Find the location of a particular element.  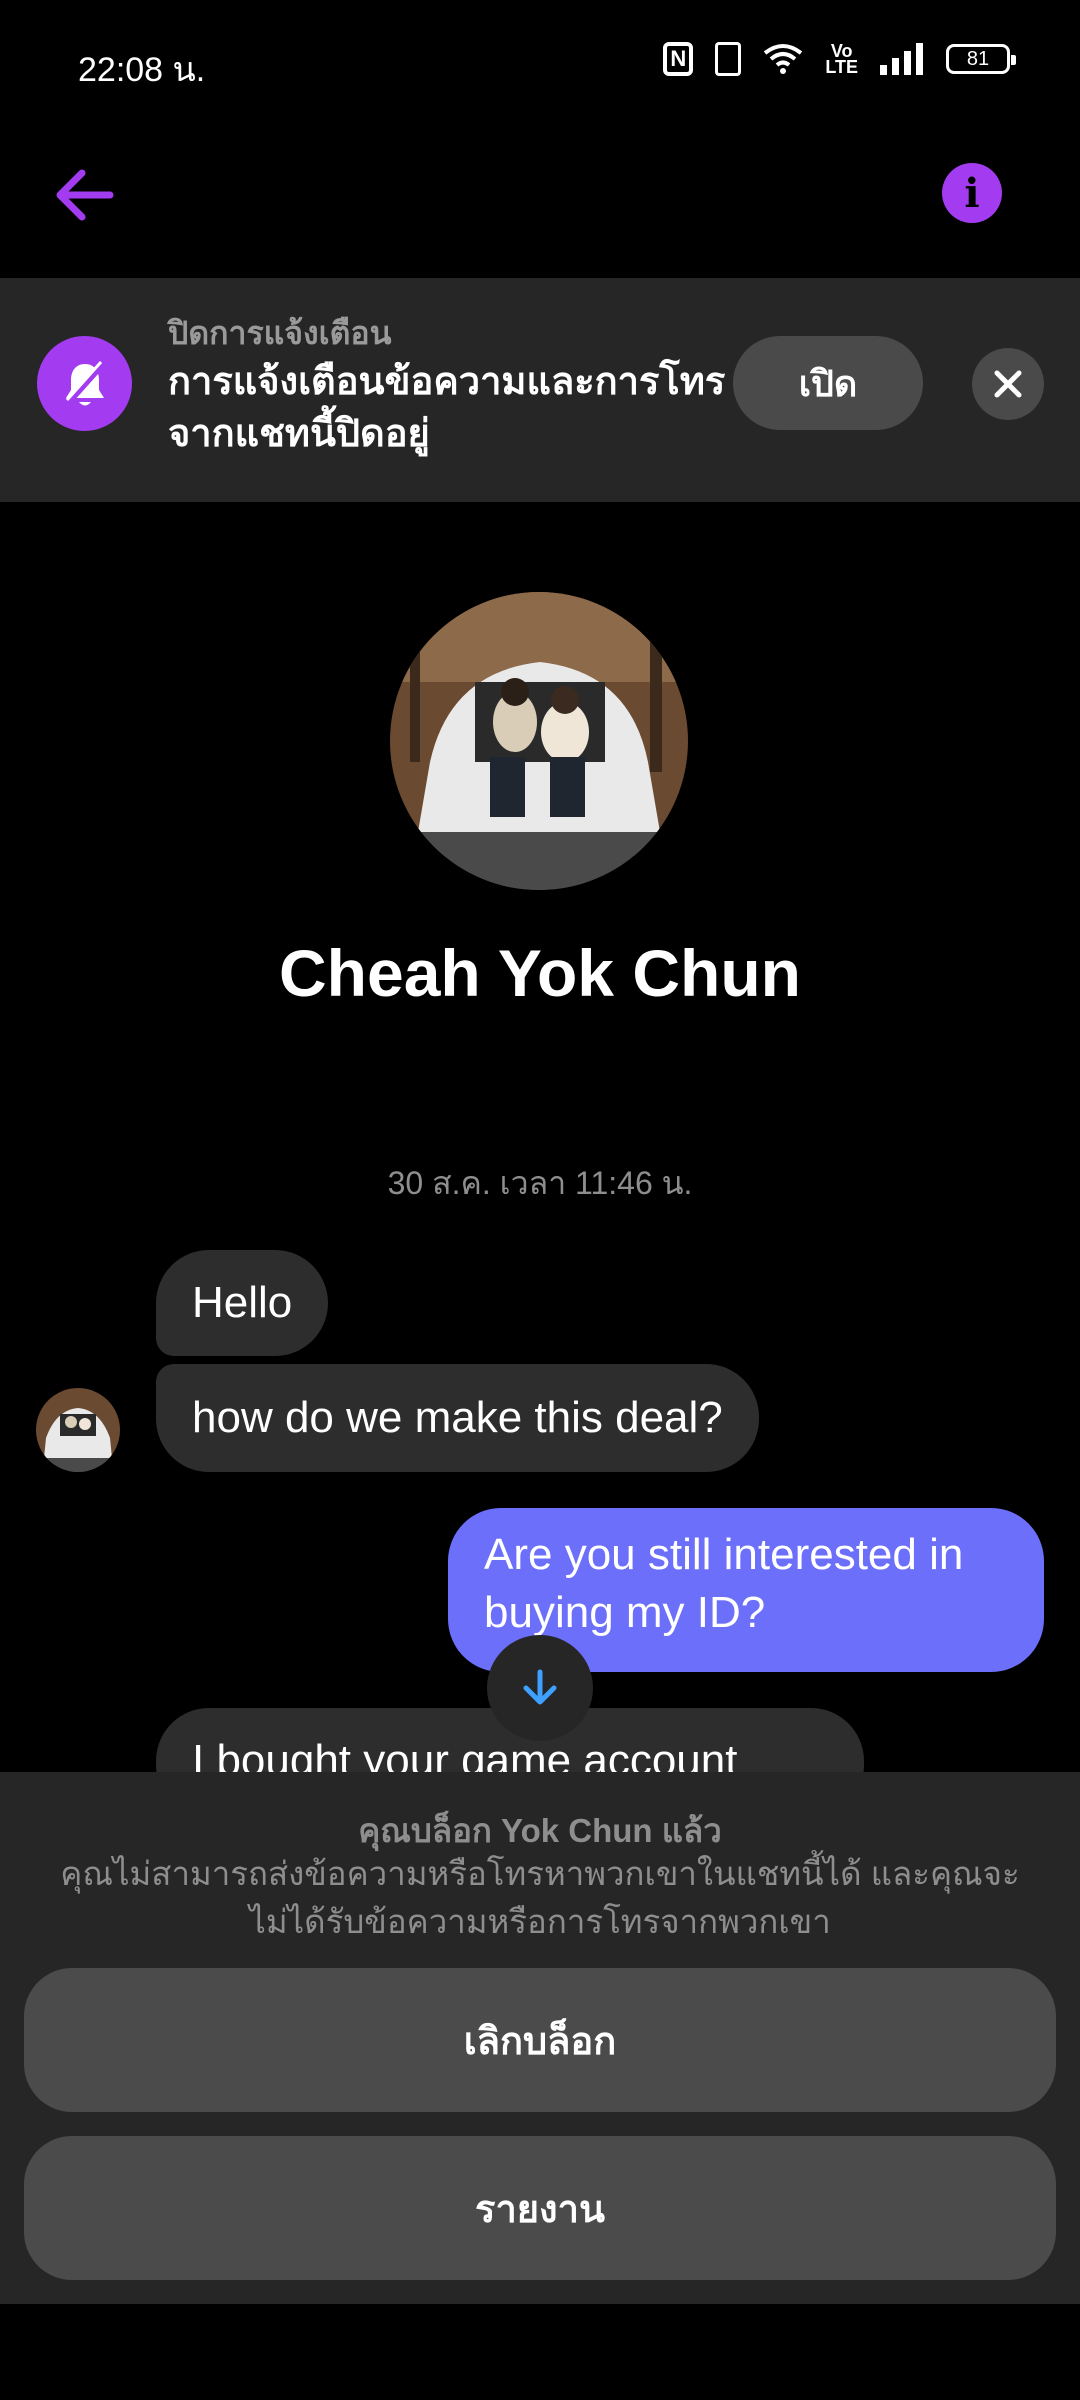

signal-icon is located at coordinates (901, 59).